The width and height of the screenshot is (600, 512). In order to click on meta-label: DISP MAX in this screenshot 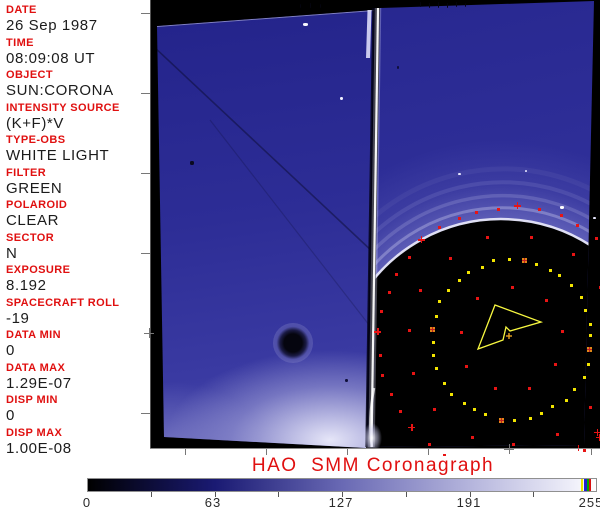, I will do `click(34, 432)`.